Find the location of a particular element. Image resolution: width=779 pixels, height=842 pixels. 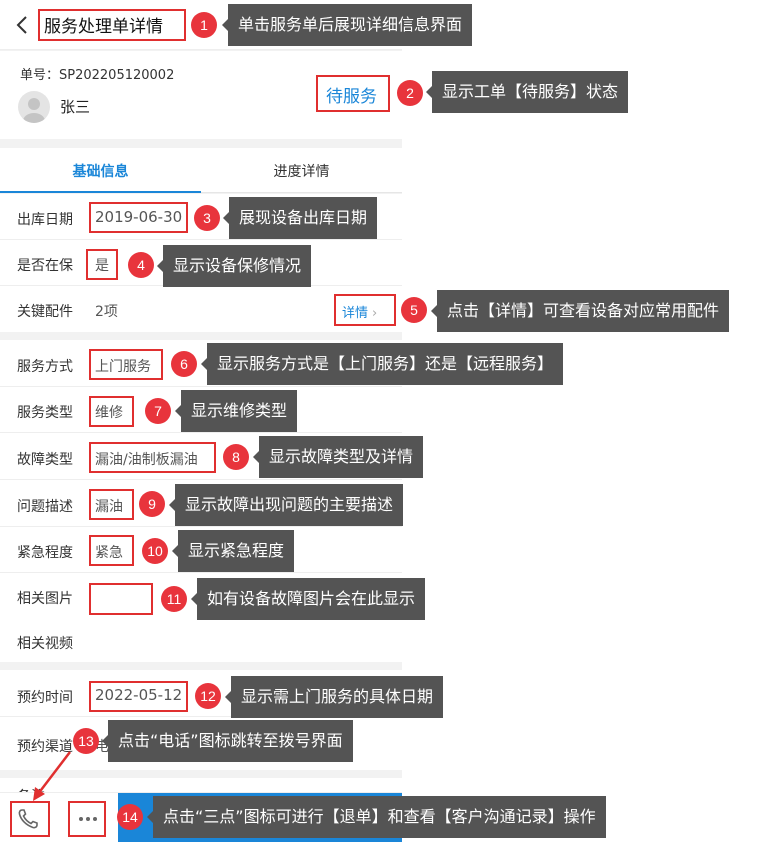

annotation-callout: 如有设备故障图片会在此显示 is located at coordinates (308, 599).